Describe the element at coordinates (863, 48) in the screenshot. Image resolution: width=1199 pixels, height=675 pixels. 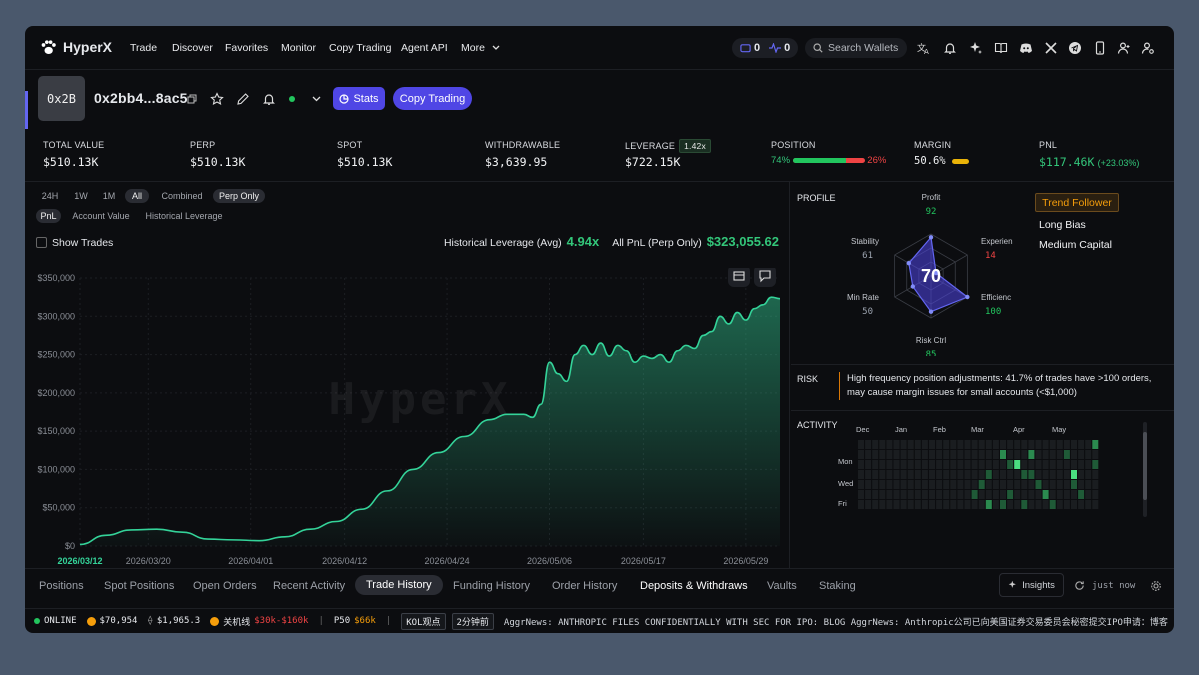
I see `search-input: Search Wallets` at that location.